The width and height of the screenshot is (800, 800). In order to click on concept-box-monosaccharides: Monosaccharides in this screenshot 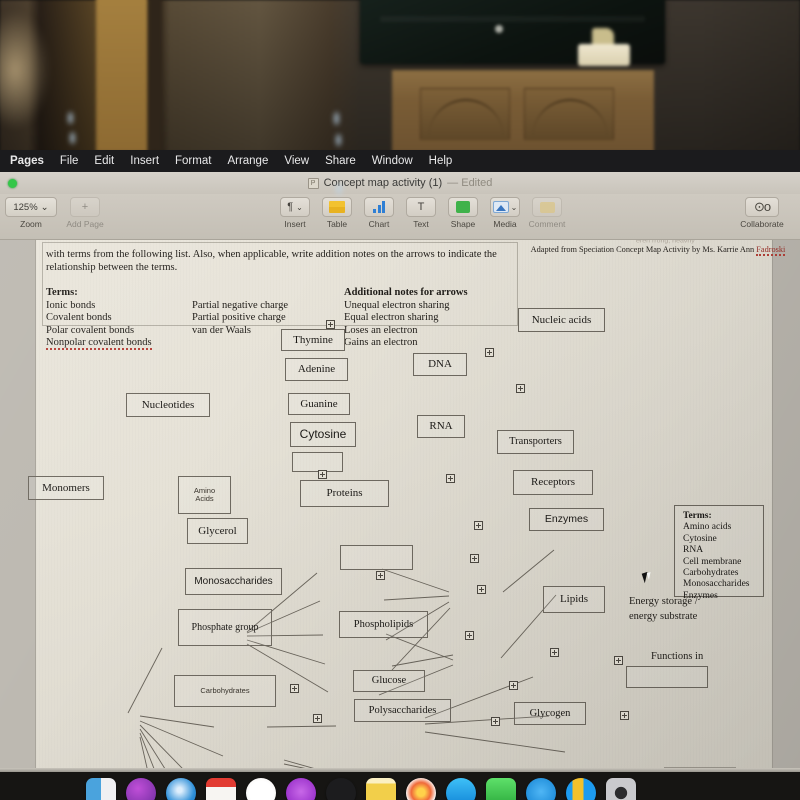, I will do `click(233, 581)`.